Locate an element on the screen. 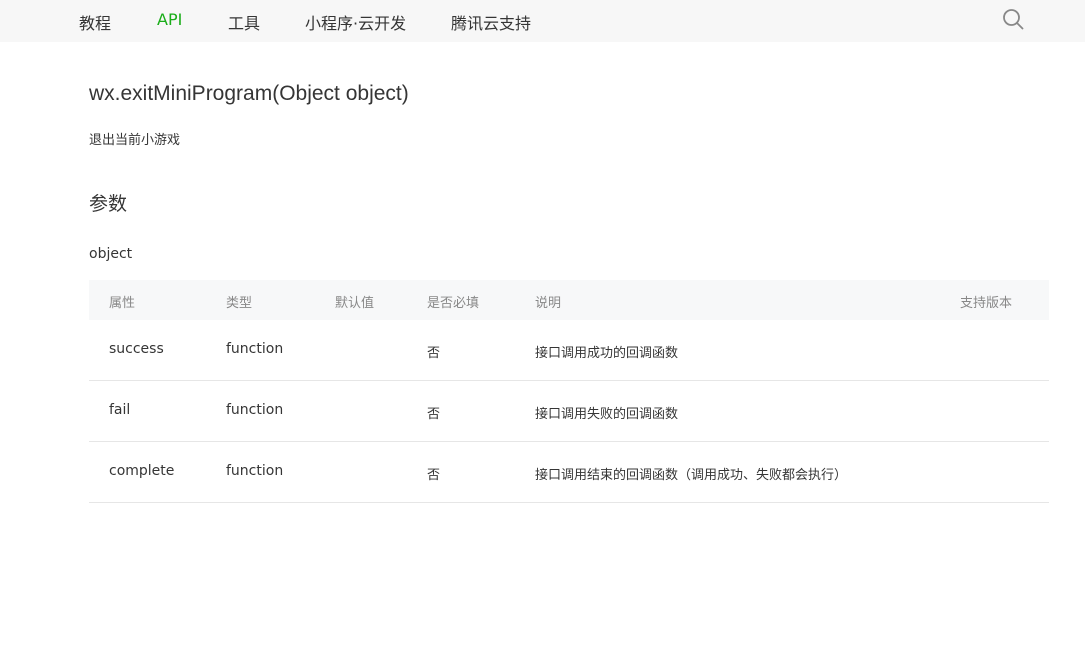 The width and height of the screenshot is (1085, 671). cell-description: 接口调用成功的回调函数 is located at coordinates (607, 353).